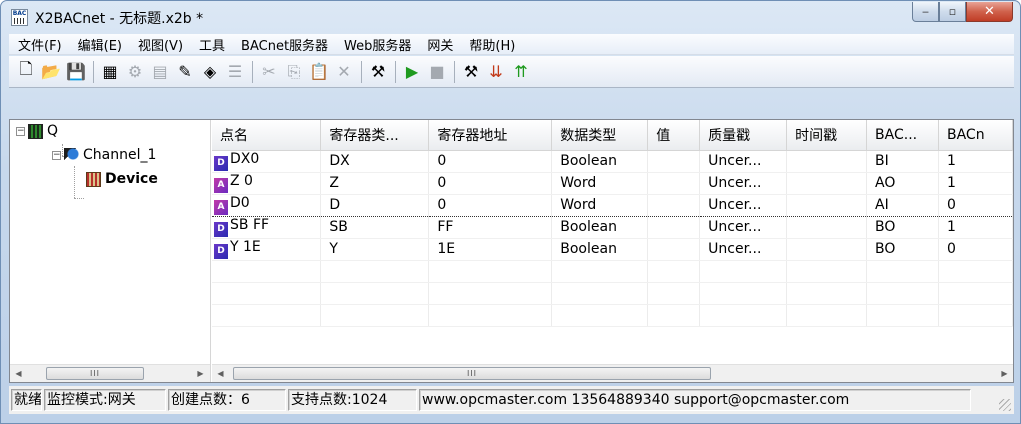  What do you see at coordinates (989, 12) in the screenshot?
I see `close-button: ✕` at bounding box center [989, 12].